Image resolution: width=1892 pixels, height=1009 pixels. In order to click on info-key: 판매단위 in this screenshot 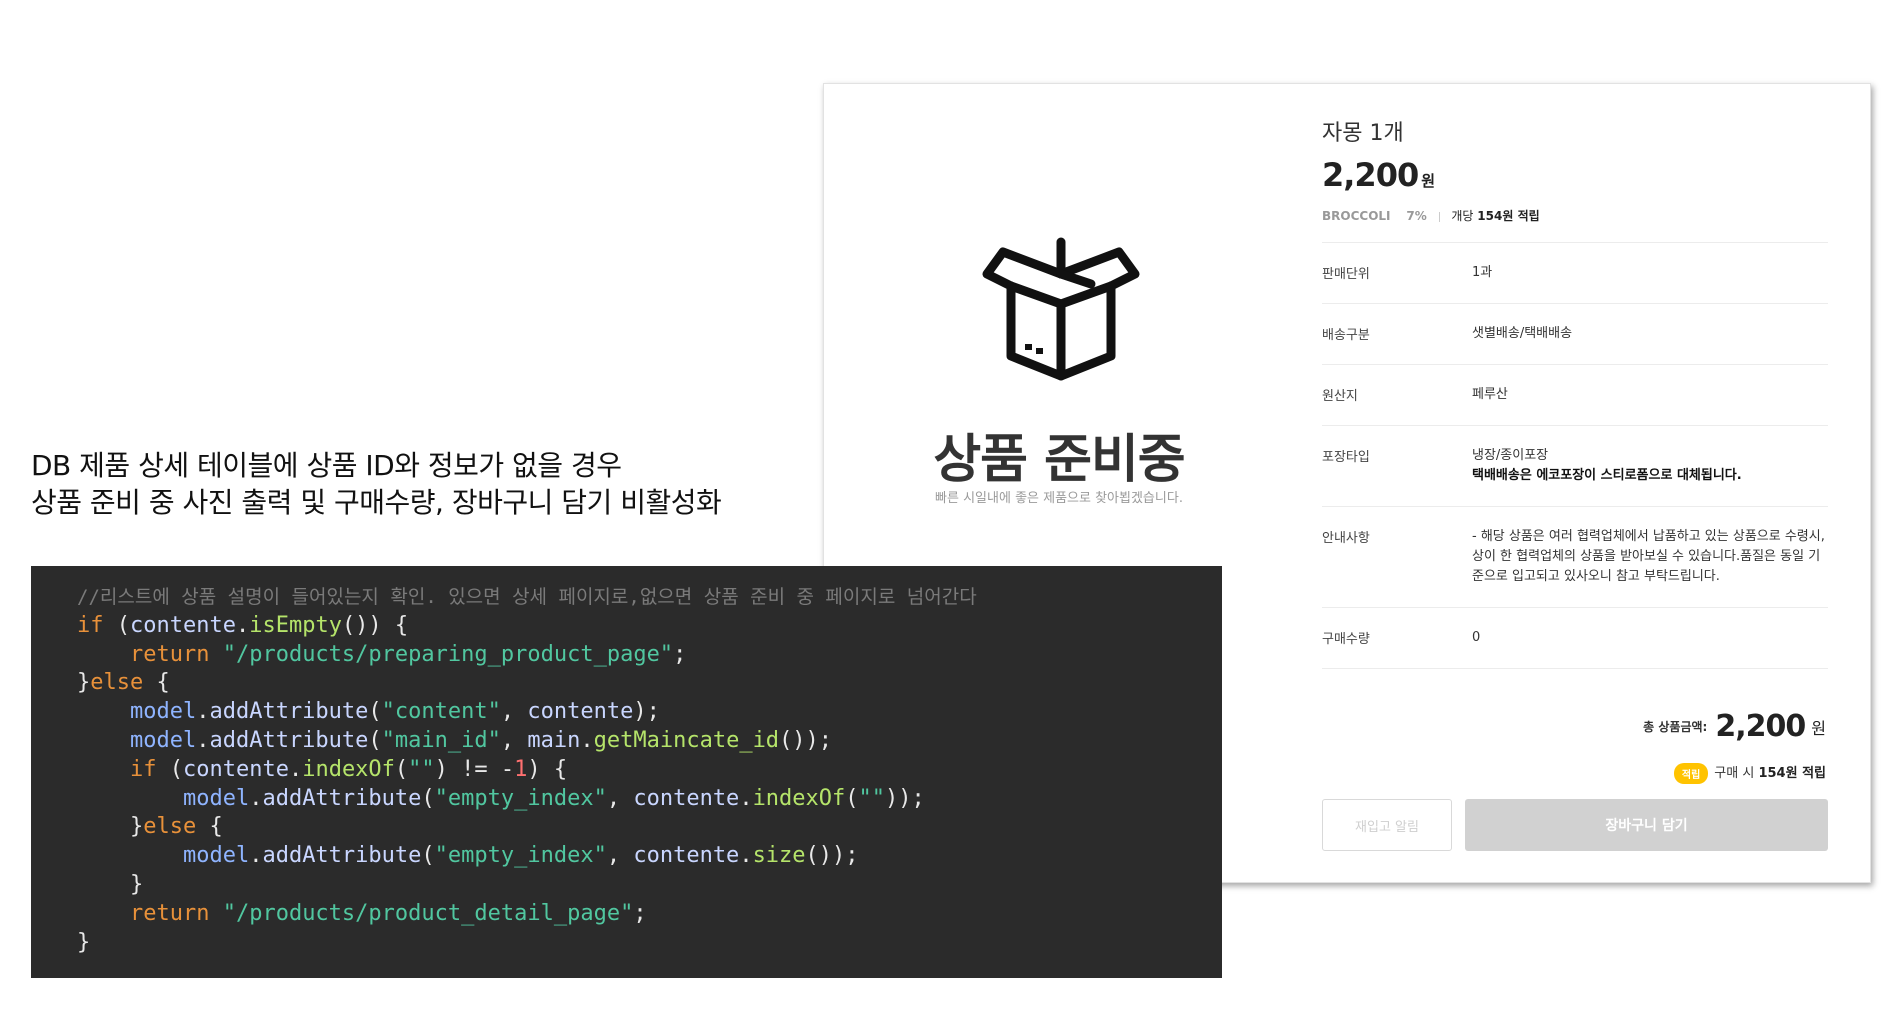, I will do `click(1346, 274)`.